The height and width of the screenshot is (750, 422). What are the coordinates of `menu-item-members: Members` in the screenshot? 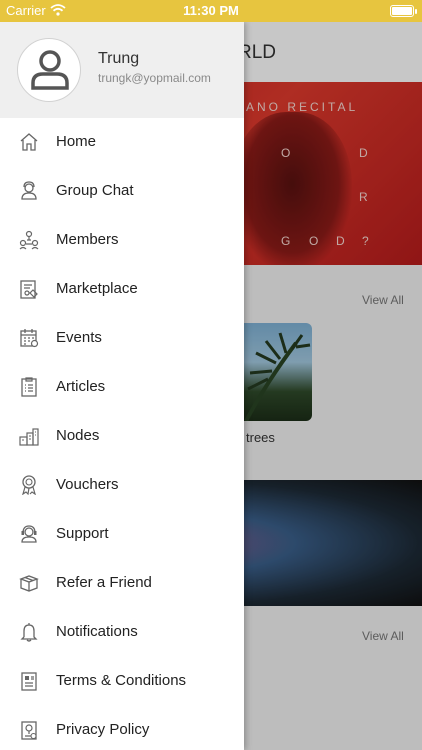 It's located at (122, 240).